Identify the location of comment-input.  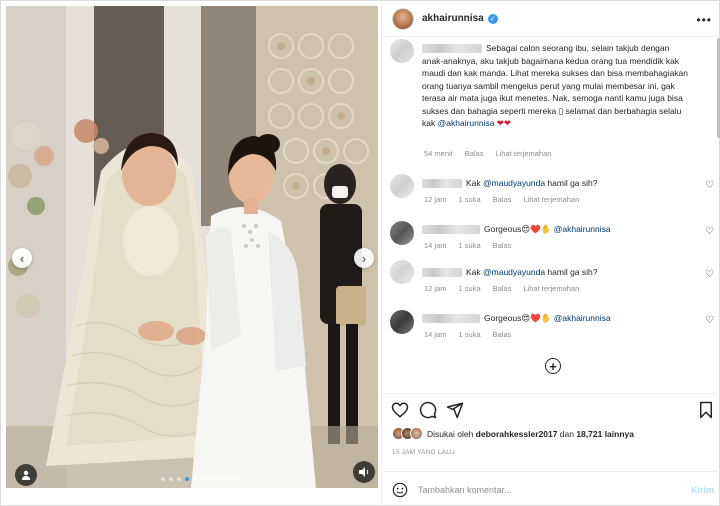
(548, 489).